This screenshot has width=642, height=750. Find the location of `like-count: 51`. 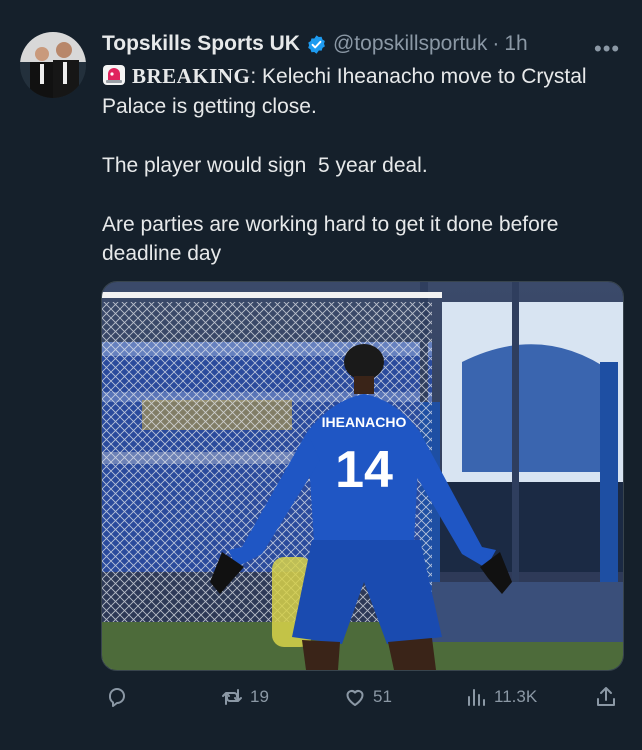

like-count: 51 is located at coordinates (382, 696).